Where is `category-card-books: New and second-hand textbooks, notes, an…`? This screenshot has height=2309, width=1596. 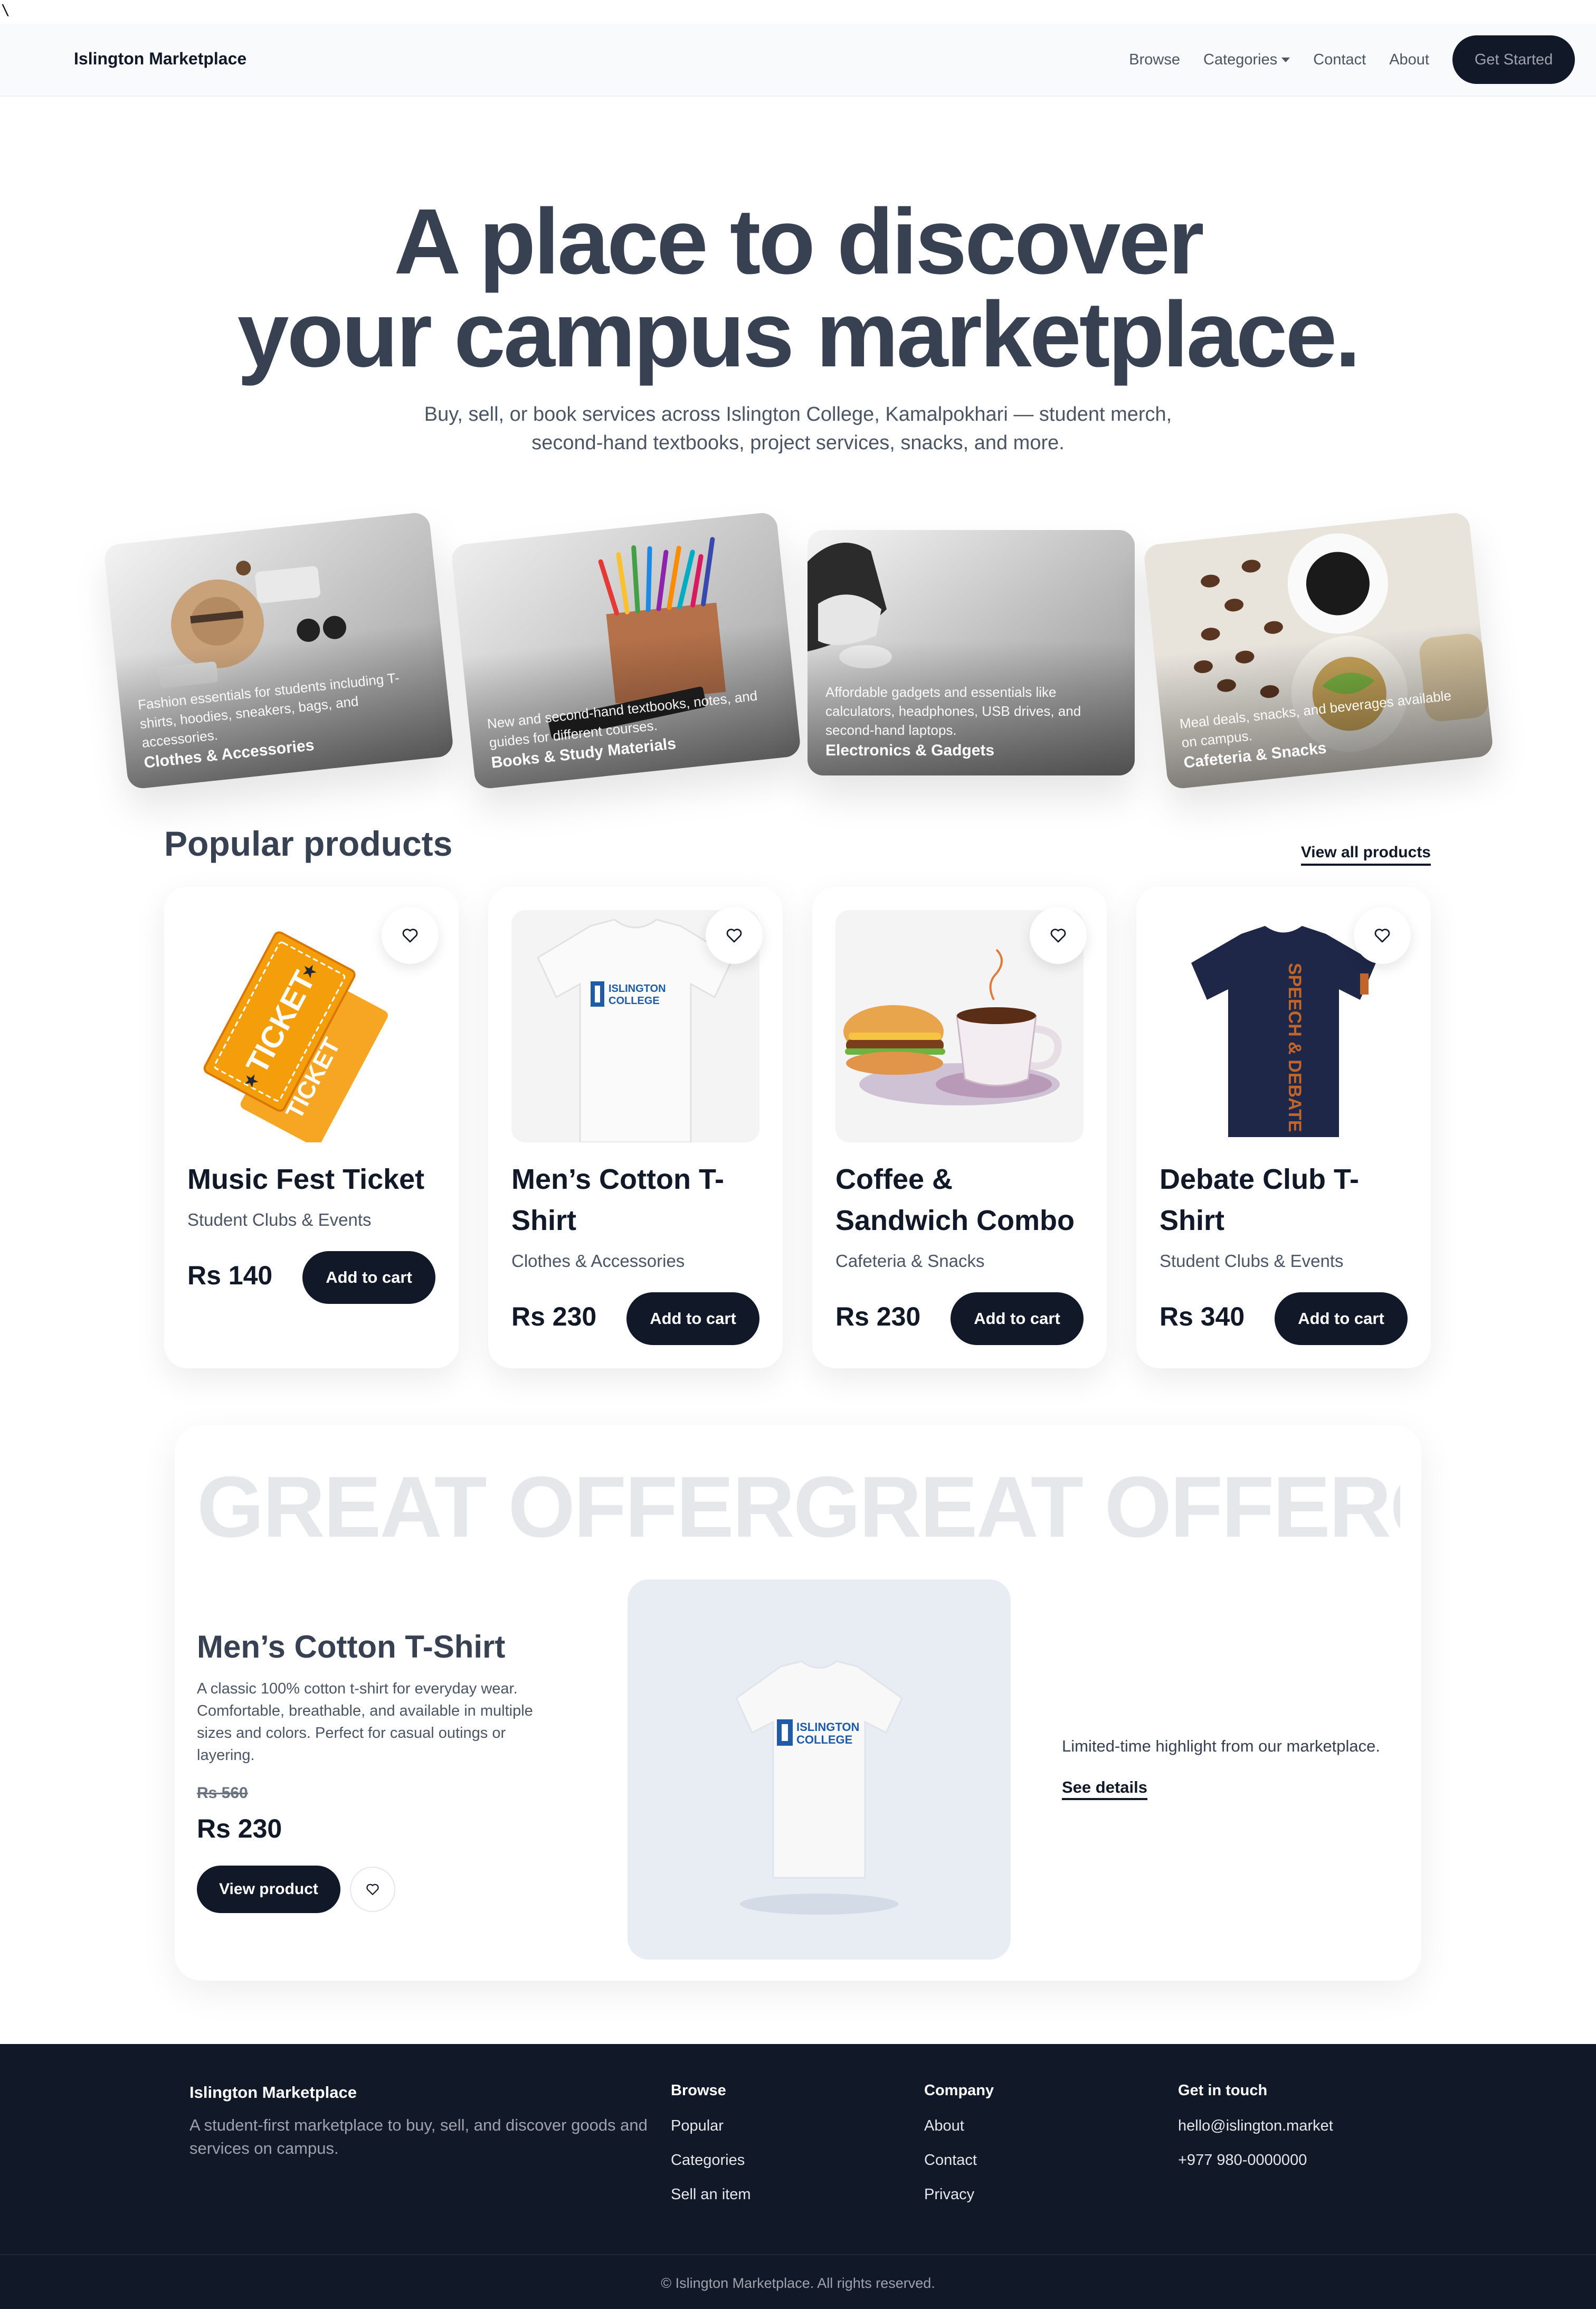 category-card-books: New and second-hand textbooks, notes, an… is located at coordinates (626, 651).